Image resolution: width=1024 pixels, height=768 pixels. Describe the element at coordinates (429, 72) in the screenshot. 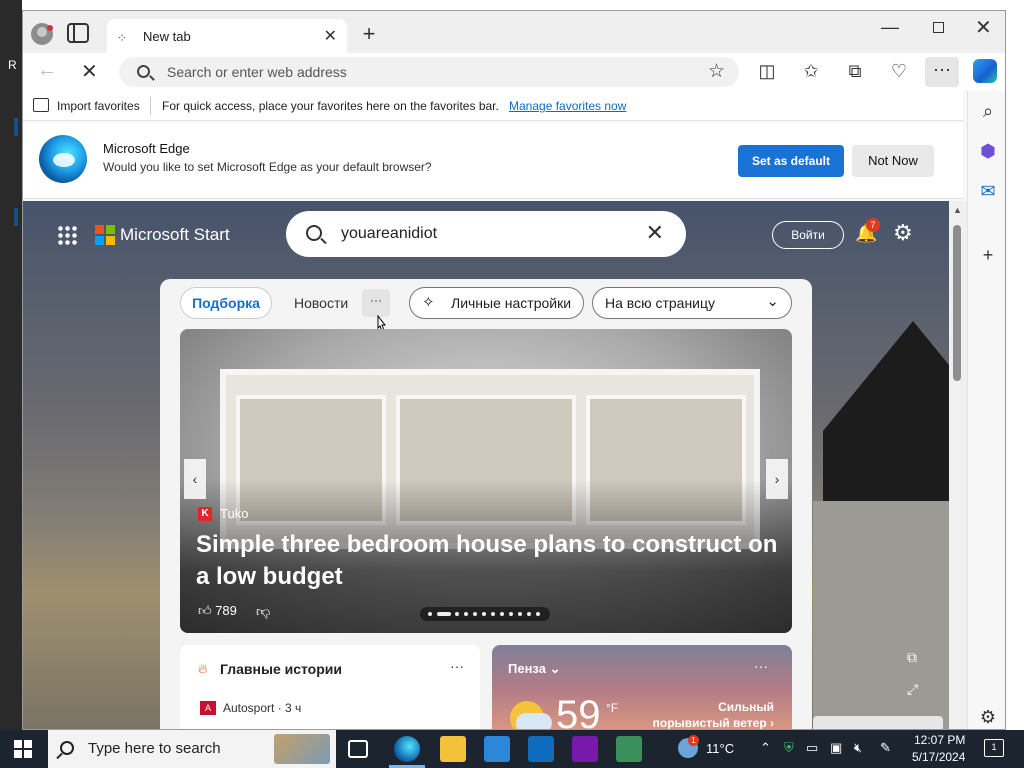

I see `address-bar: Search or enter web address ☆` at that location.